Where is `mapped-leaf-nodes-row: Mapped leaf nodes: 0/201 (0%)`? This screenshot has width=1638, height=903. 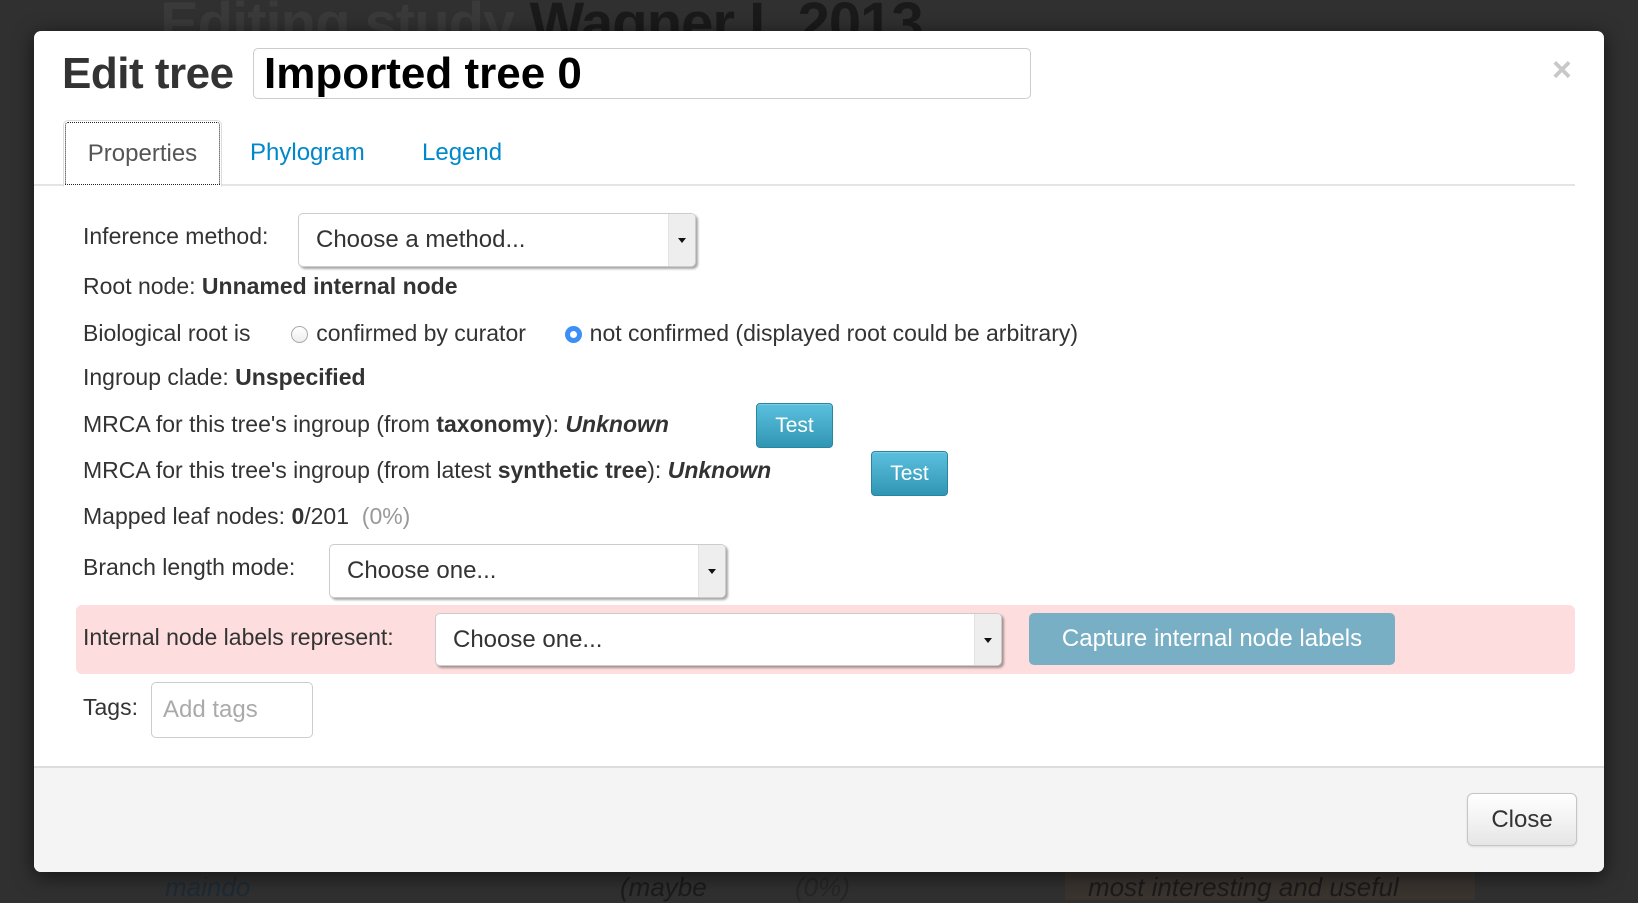 mapped-leaf-nodes-row: Mapped leaf nodes: 0/201 (0%) is located at coordinates (246, 516).